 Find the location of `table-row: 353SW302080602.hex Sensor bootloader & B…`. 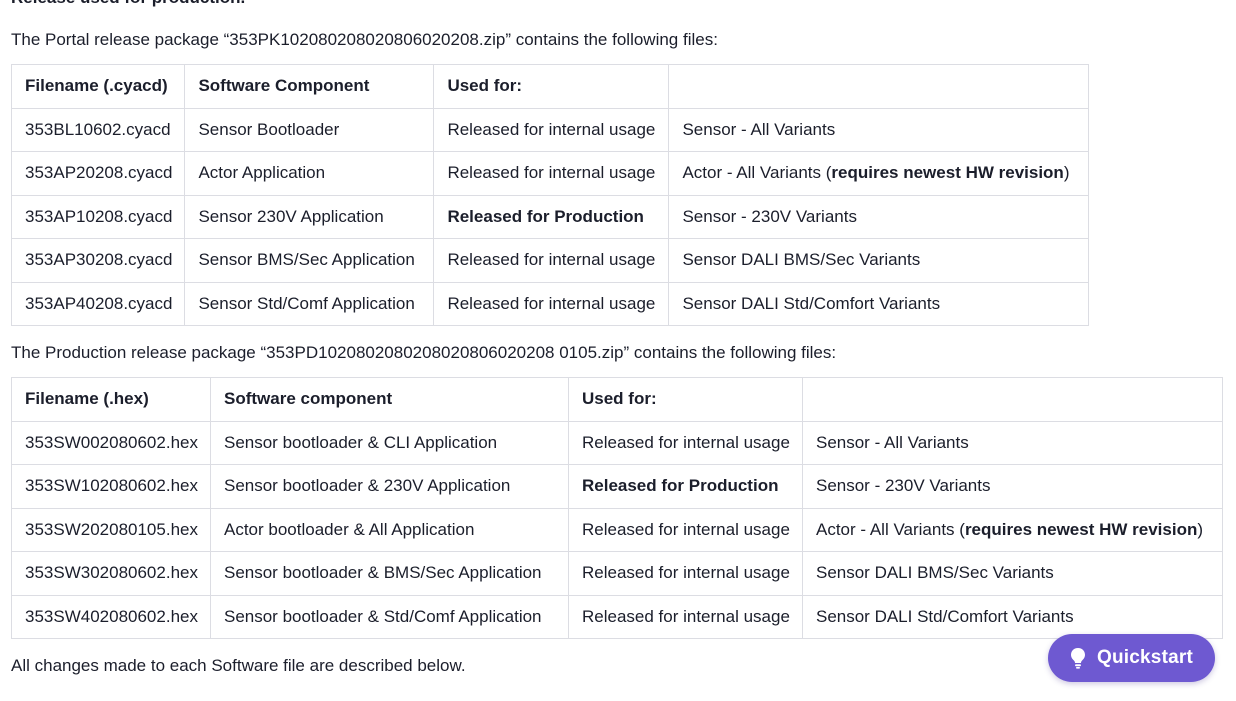

table-row: 353SW302080602.hex Sensor bootloader & B… is located at coordinates (617, 573).